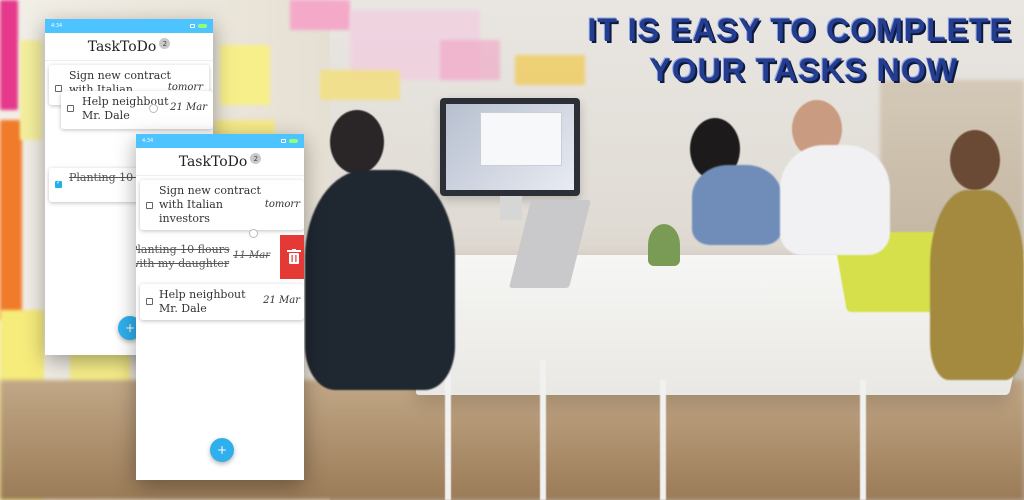 The height and width of the screenshot is (500, 1024). I want to click on task-checkbox-checked, so click(58, 183).